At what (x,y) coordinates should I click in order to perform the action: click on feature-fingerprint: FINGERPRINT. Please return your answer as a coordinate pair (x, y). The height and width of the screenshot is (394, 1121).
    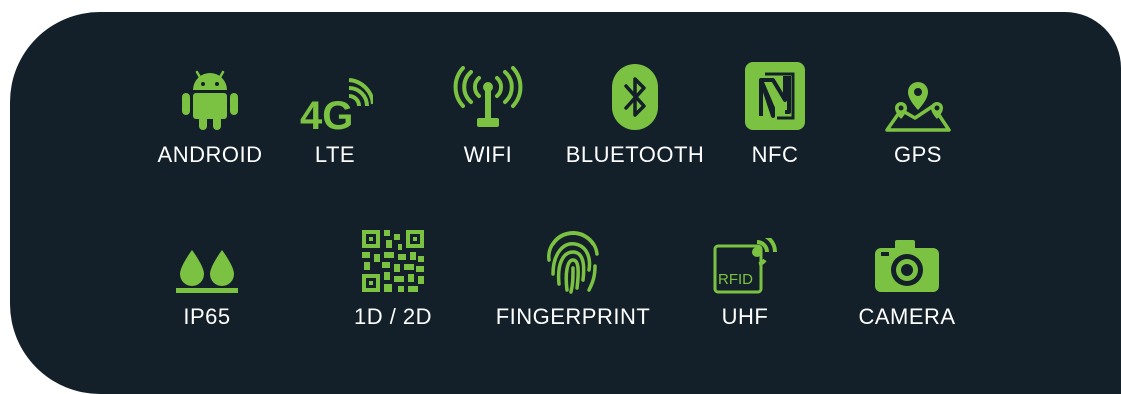
    Looking at the image, I should click on (573, 276).